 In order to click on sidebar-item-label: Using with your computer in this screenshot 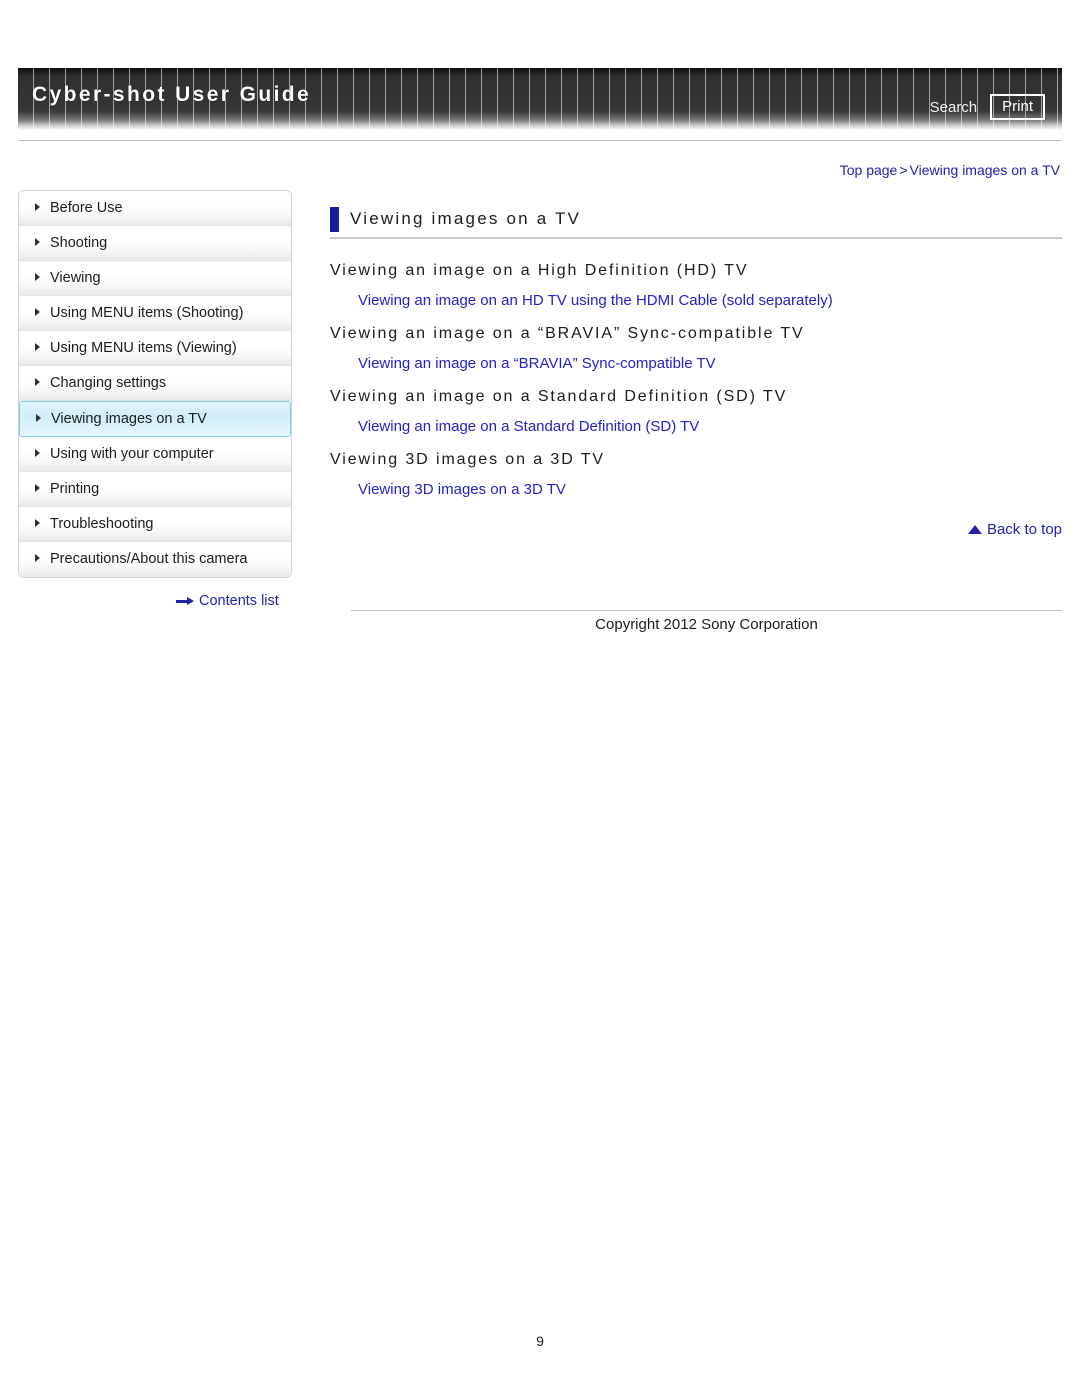, I will do `click(132, 454)`.